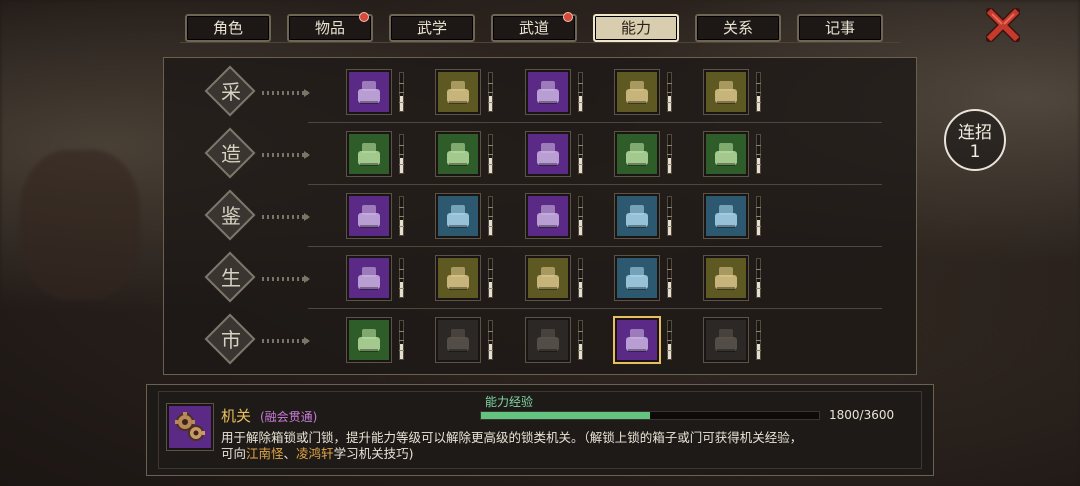 The height and width of the screenshot is (486, 1080). I want to click on horn-icon, so click(726, 340).